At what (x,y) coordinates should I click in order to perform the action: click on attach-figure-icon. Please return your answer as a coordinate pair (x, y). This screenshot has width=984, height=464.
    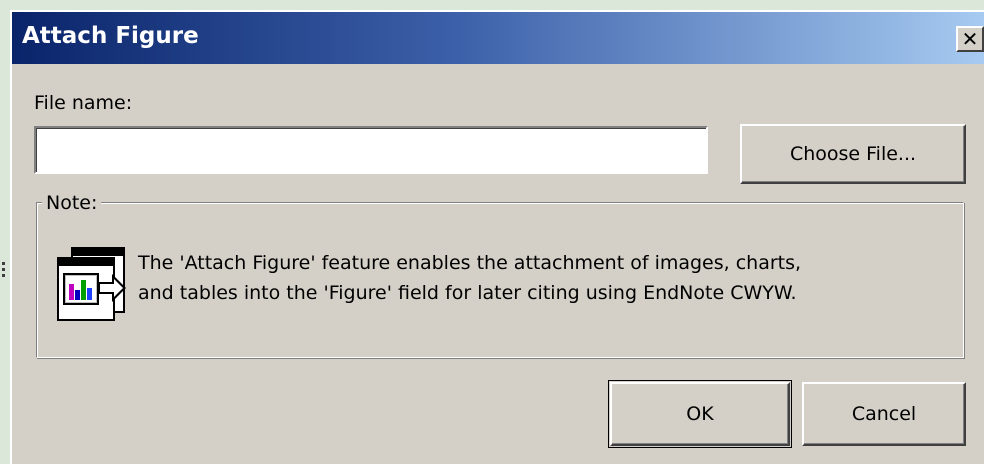
    Looking at the image, I should click on (91, 284).